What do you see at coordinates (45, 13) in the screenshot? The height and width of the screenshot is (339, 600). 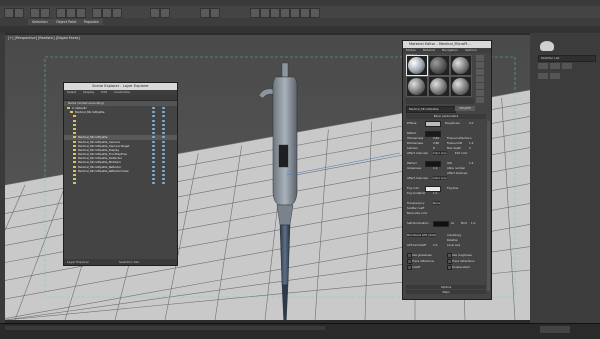 I see `unlink-icon` at bounding box center [45, 13].